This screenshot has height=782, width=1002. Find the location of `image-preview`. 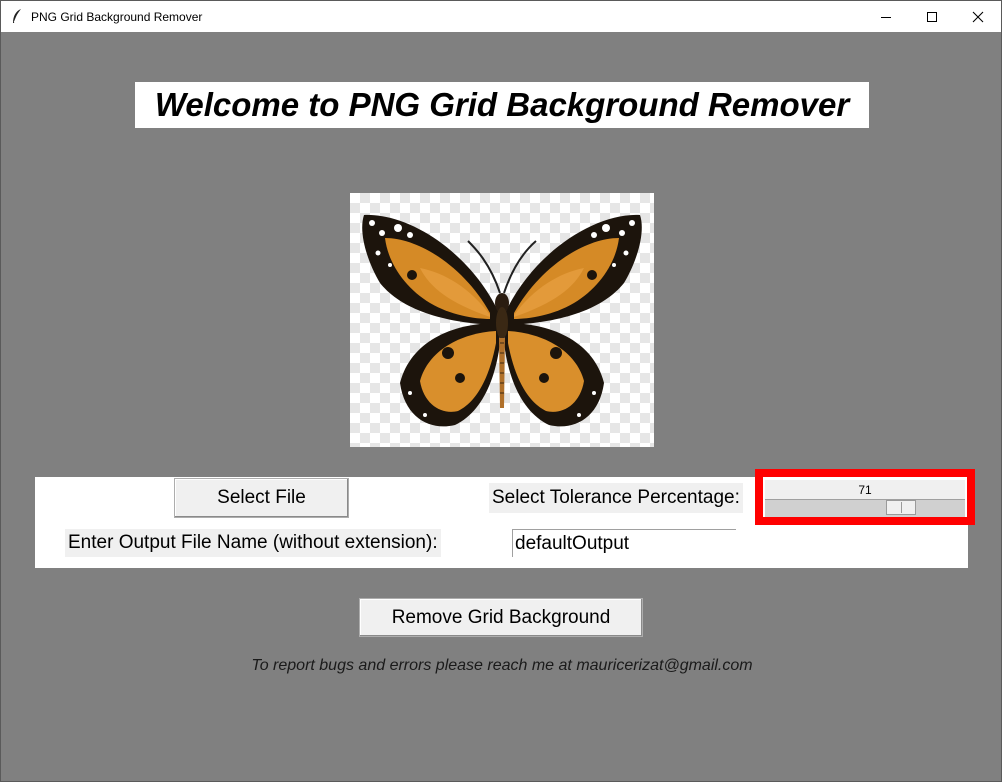

image-preview is located at coordinates (502, 320).